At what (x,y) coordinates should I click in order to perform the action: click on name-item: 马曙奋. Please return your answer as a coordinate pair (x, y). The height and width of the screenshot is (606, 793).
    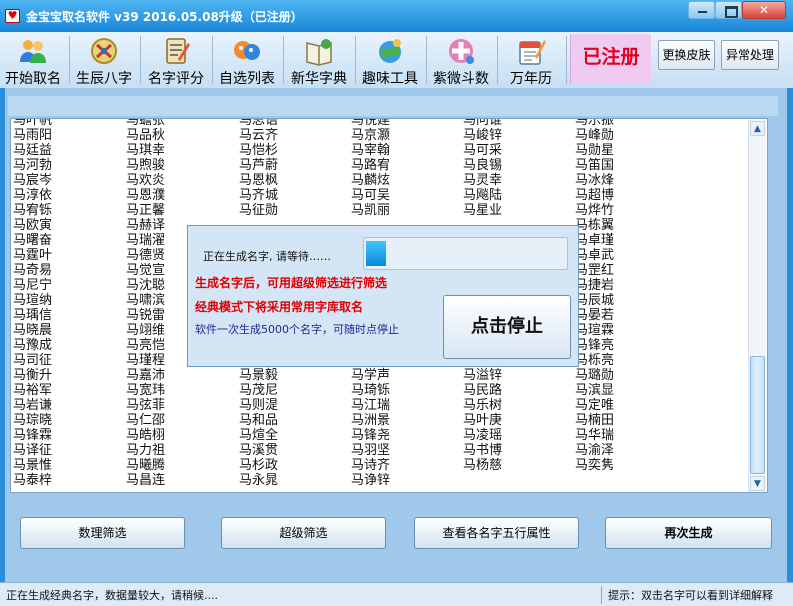
    Looking at the image, I should click on (69, 240).